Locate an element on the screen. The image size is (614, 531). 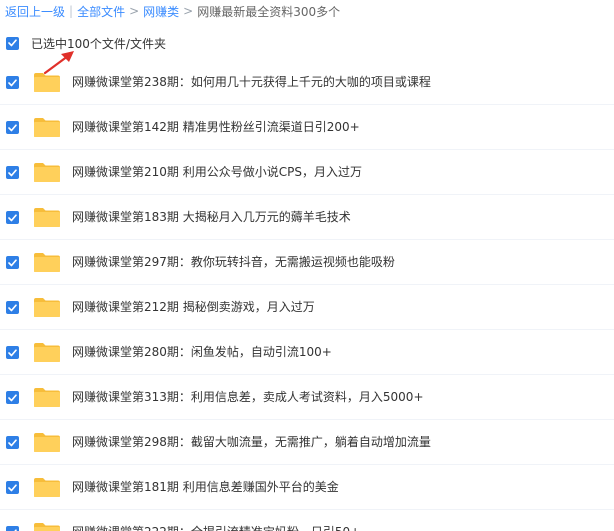
file-row: 网赚微课堂第222期：全揭引流精准宝妈粉，日引50+ is located at coordinates (307, 520).